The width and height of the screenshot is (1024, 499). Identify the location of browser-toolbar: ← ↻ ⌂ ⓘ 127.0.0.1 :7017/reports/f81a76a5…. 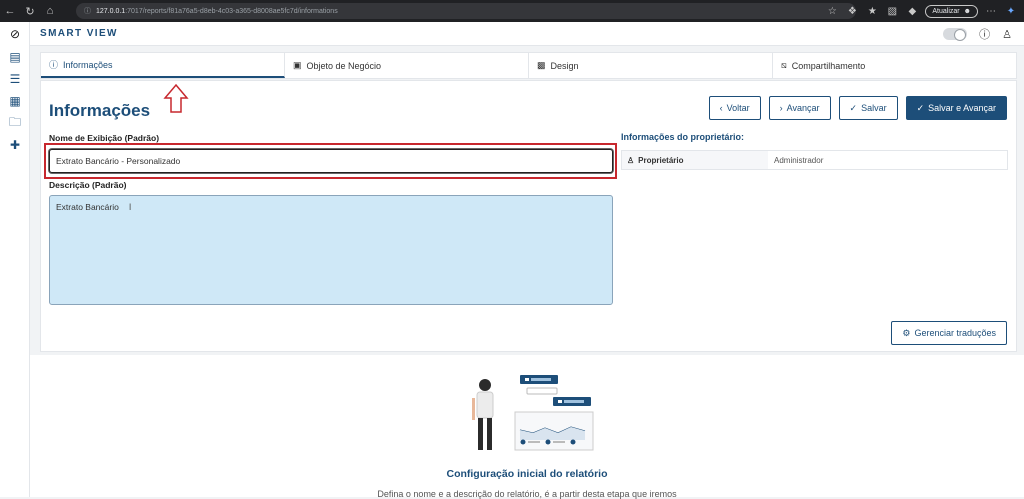
(512, 11).